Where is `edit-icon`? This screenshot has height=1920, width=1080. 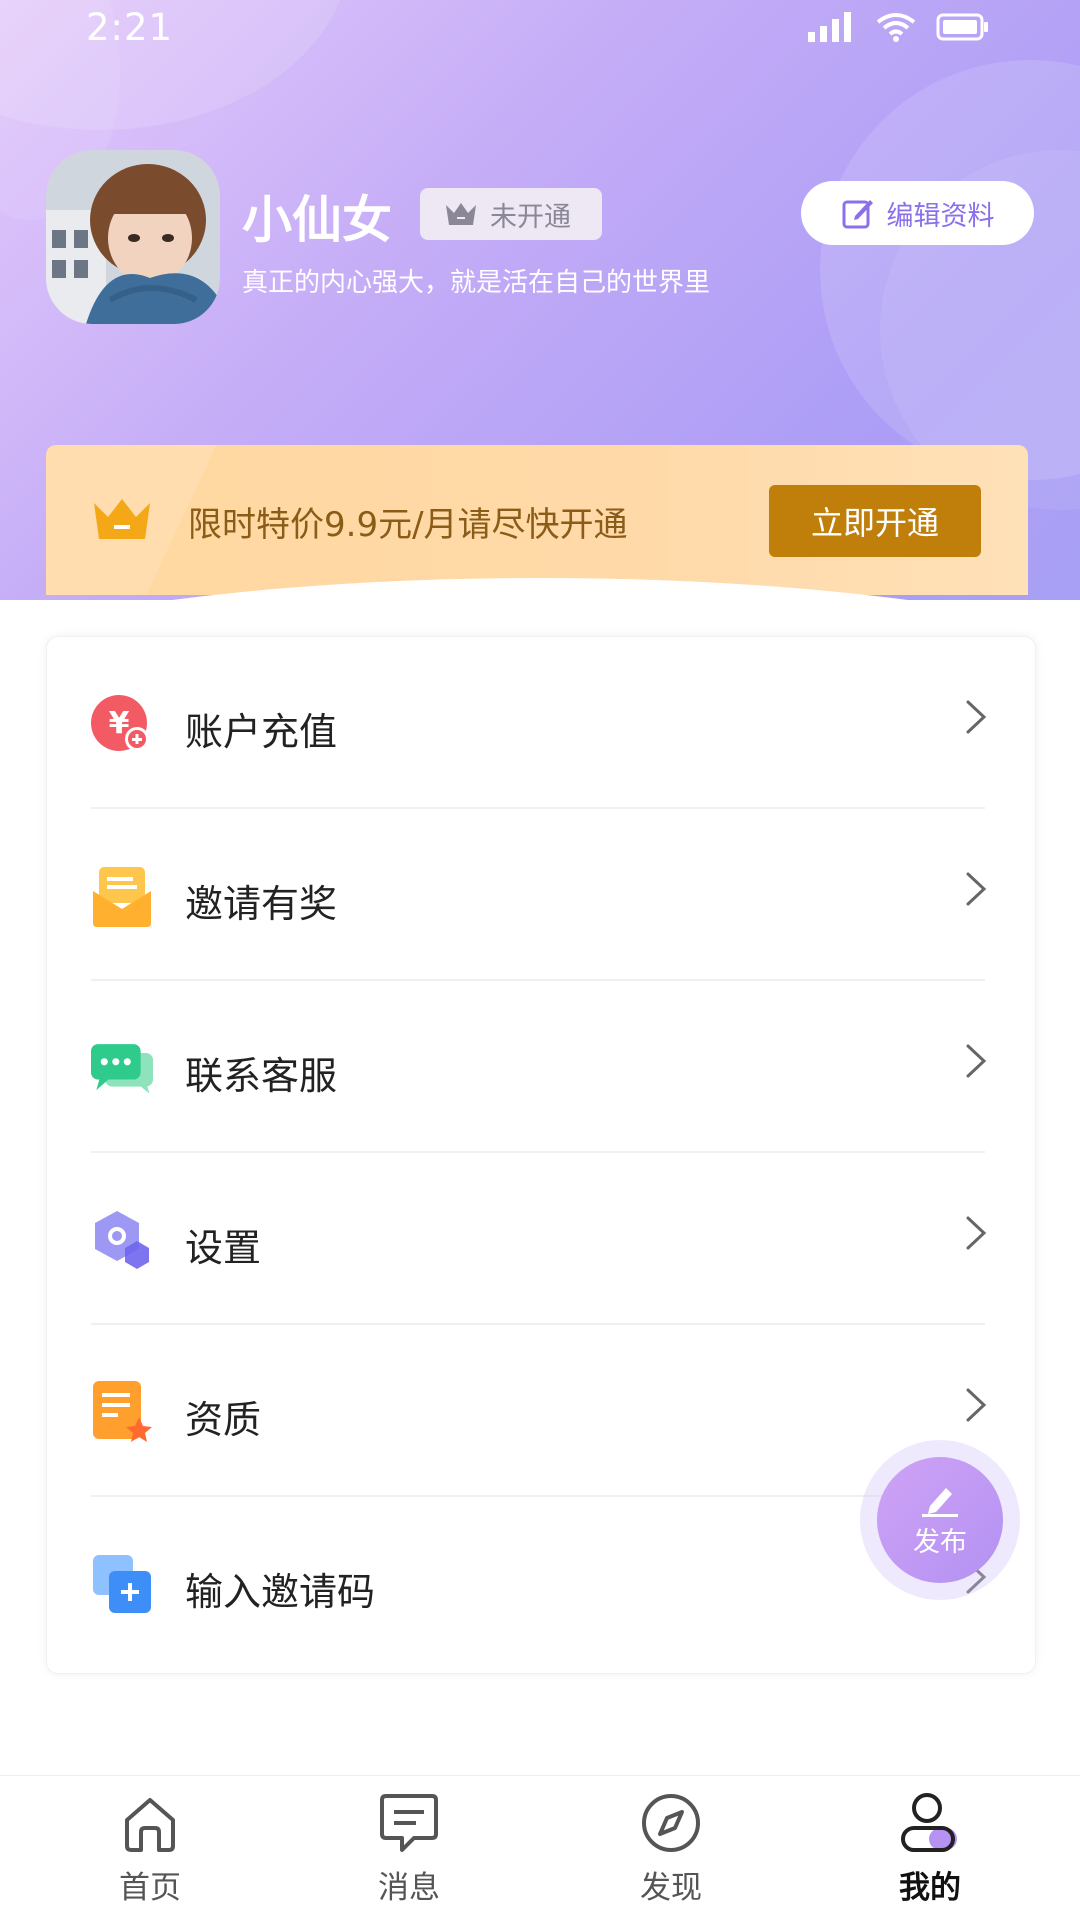 edit-icon is located at coordinates (857, 214).